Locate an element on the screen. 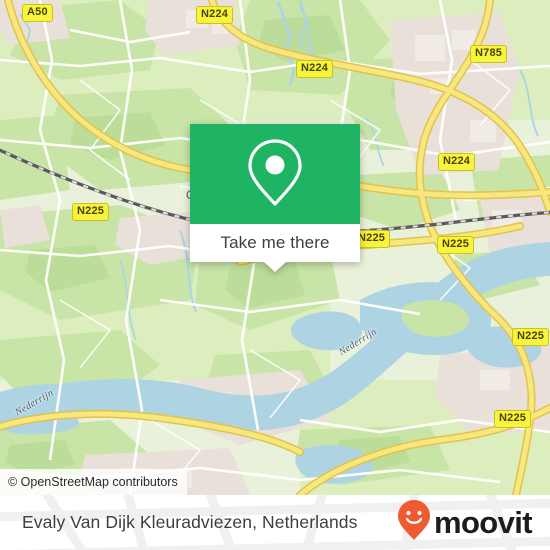 The width and height of the screenshot is (550, 550). road-shield: N785 is located at coordinates (489, 54).